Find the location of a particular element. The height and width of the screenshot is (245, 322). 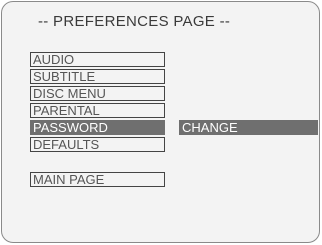

menu-item-parental: PARENTAL is located at coordinates (97, 110).